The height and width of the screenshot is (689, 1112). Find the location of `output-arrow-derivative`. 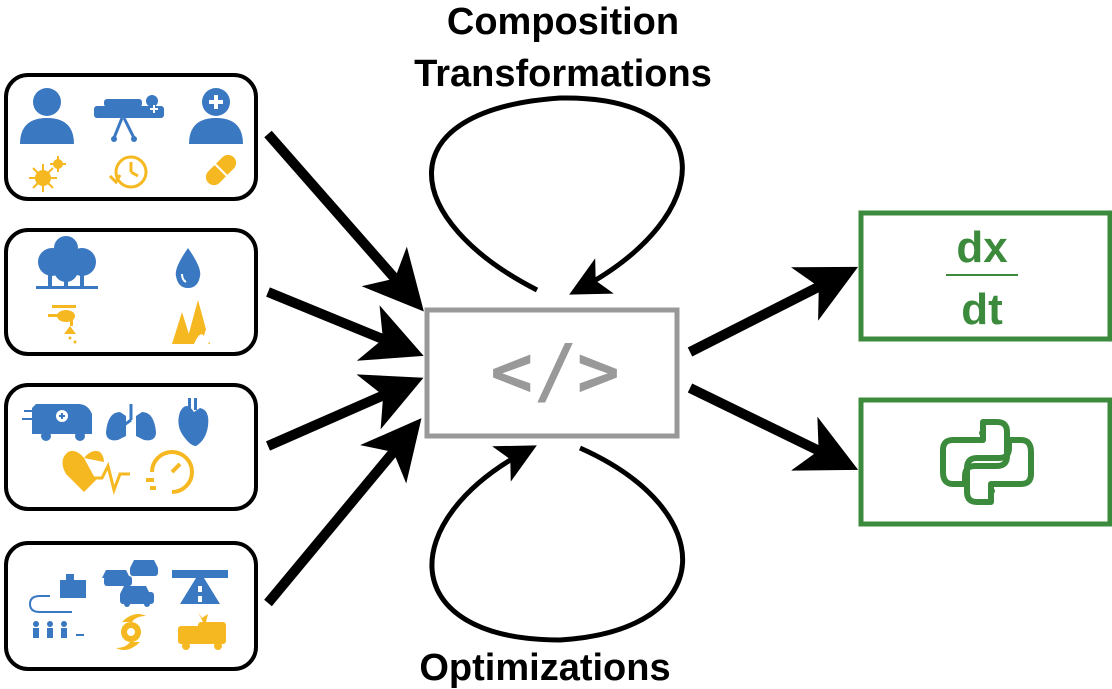

output-arrow-derivative is located at coordinates (773, 311).